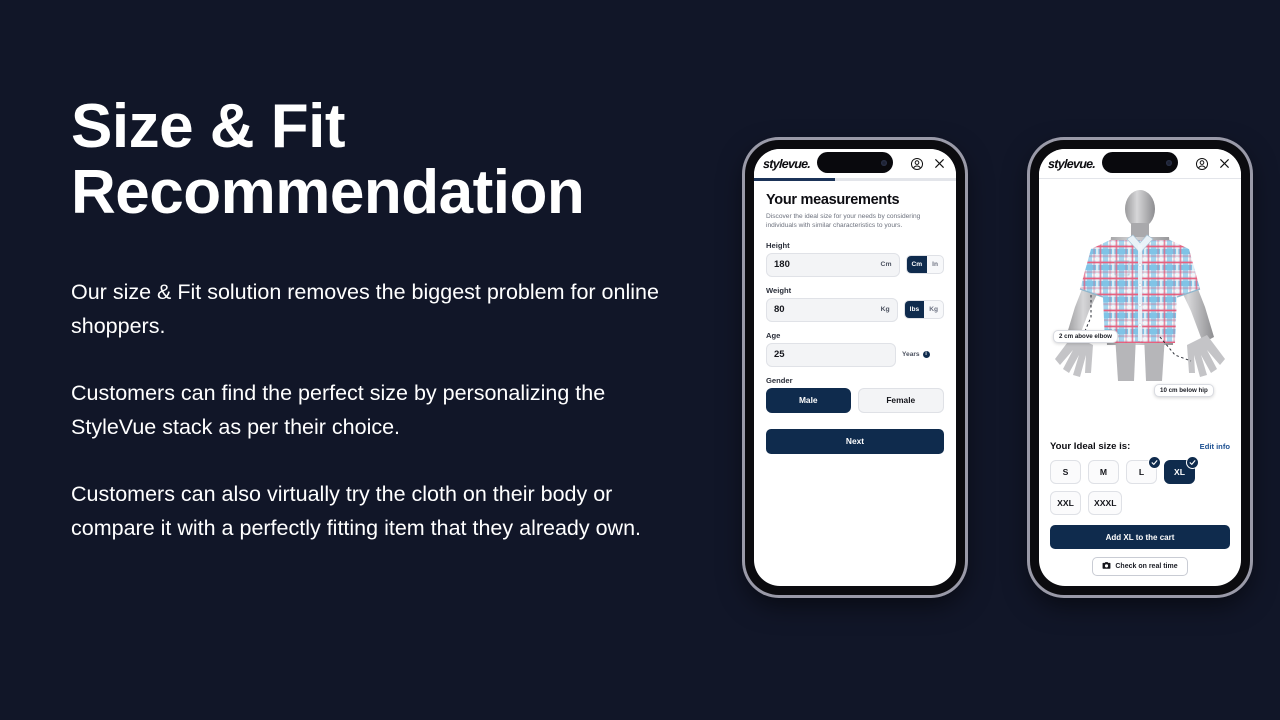 Image resolution: width=1280 pixels, height=720 pixels. I want to click on weight-label: Weight, so click(779, 290).